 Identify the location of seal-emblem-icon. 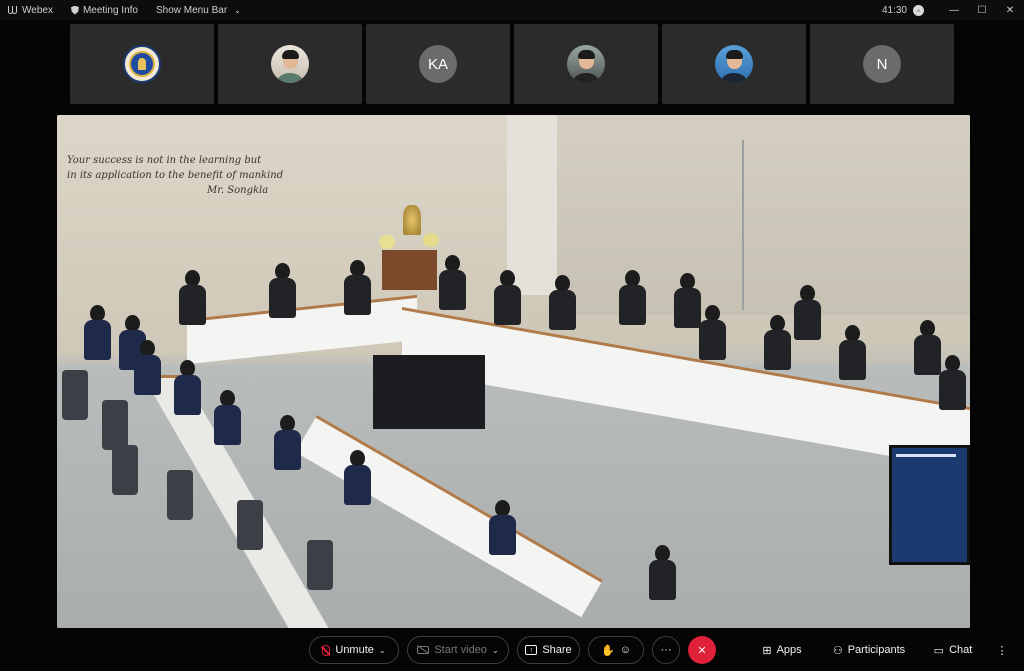
(142, 64).